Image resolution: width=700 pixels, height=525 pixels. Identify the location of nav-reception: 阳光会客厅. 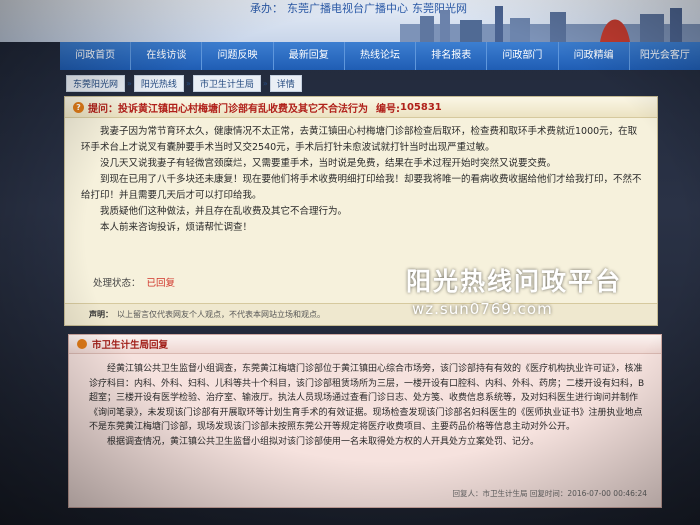
(665, 56).